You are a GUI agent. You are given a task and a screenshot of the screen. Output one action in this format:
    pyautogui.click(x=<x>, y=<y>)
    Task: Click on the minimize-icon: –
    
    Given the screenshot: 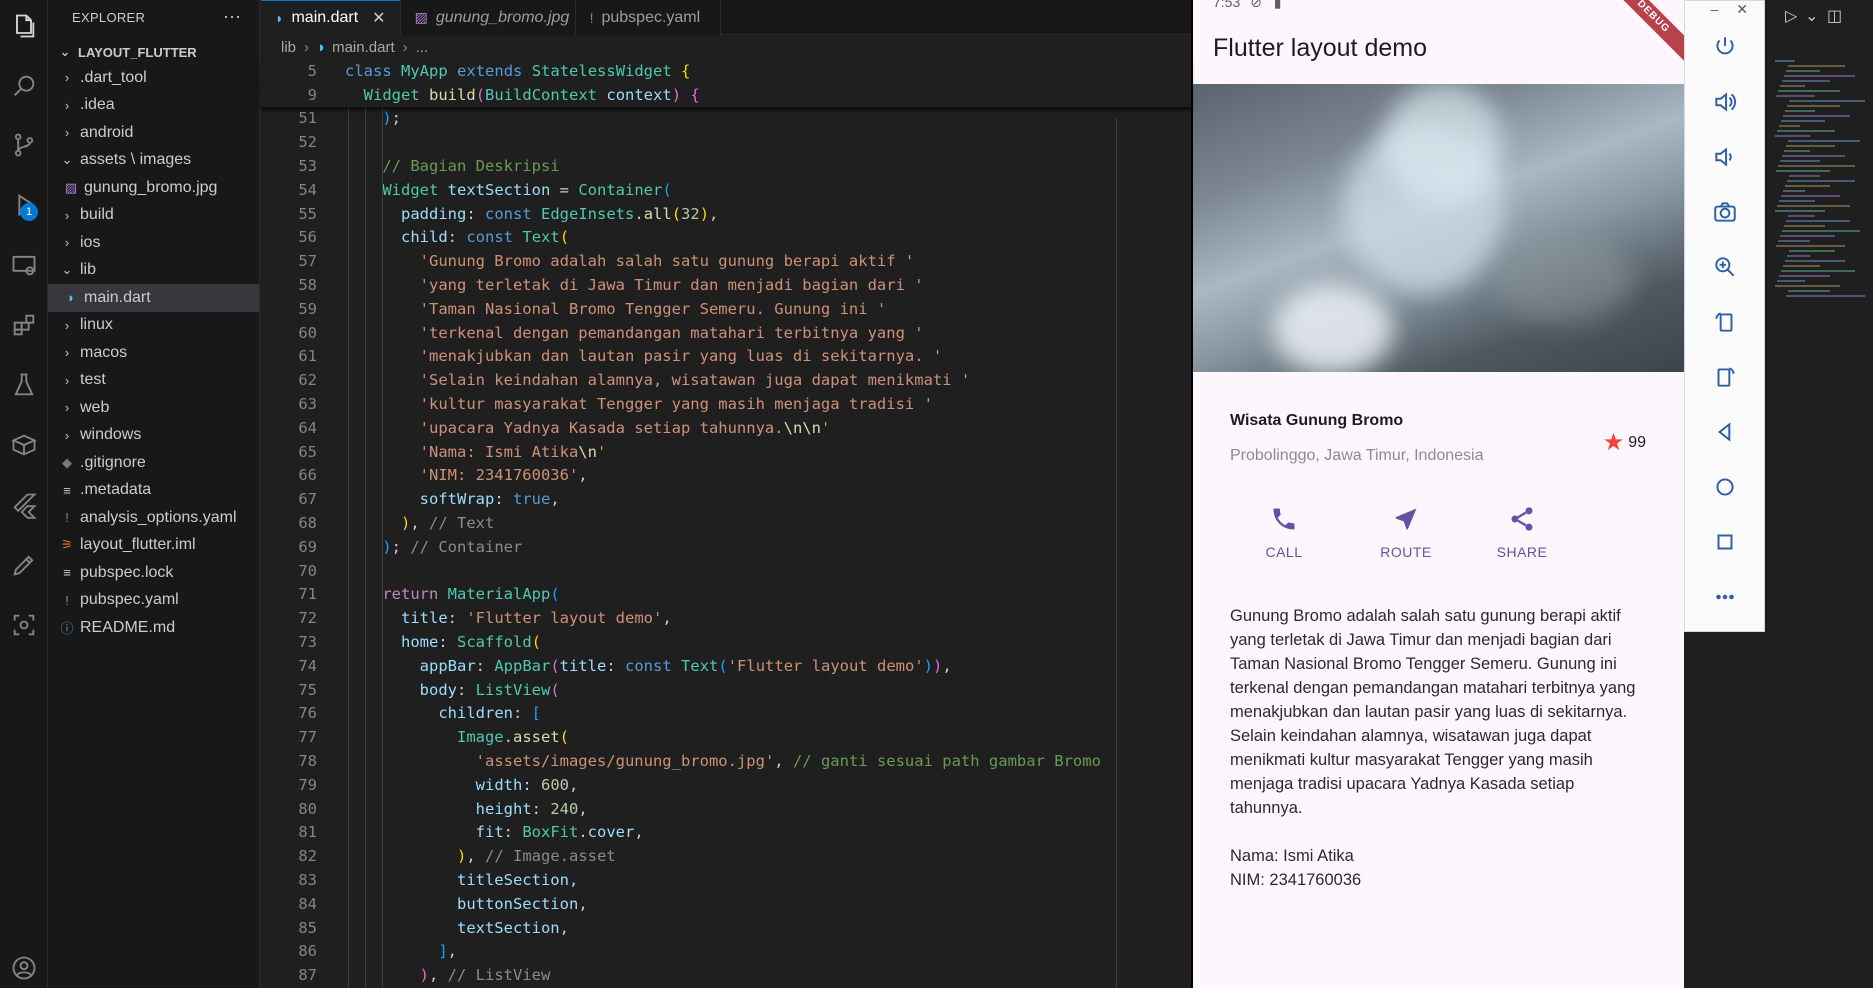 What is the action you would take?
    pyautogui.click(x=1714, y=10)
    